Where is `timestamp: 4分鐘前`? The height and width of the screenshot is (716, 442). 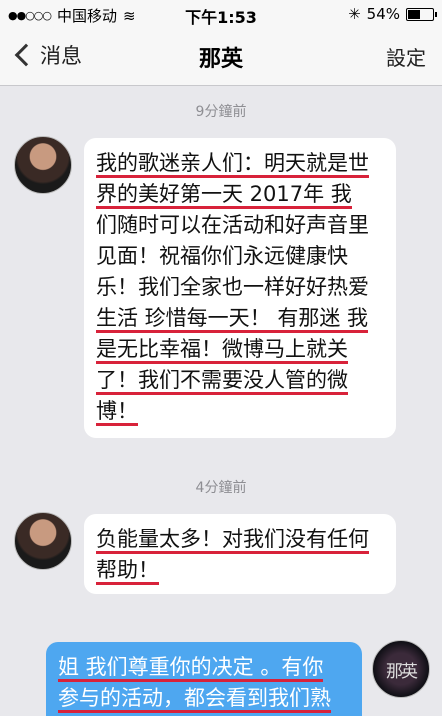 timestamp: 4分鐘前 is located at coordinates (221, 488).